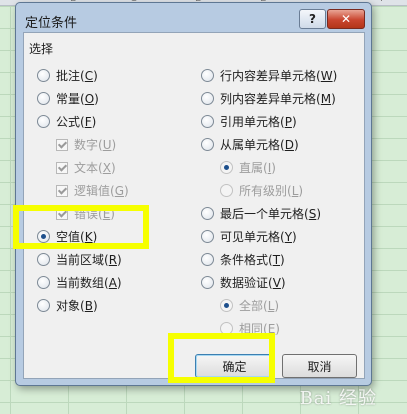  What do you see at coordinates (81, 227) in the screenshot?
I see `highlight-blanks-option` at bounding box center [81, 227].